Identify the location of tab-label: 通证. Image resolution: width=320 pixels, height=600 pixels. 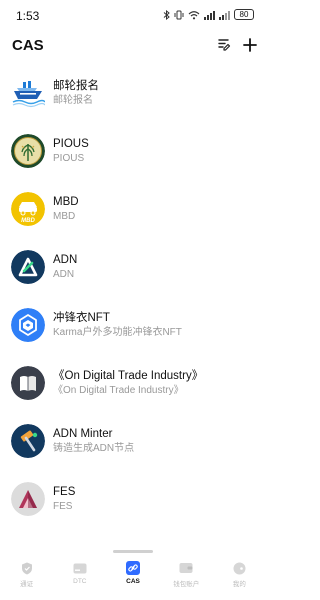
(27, 584).